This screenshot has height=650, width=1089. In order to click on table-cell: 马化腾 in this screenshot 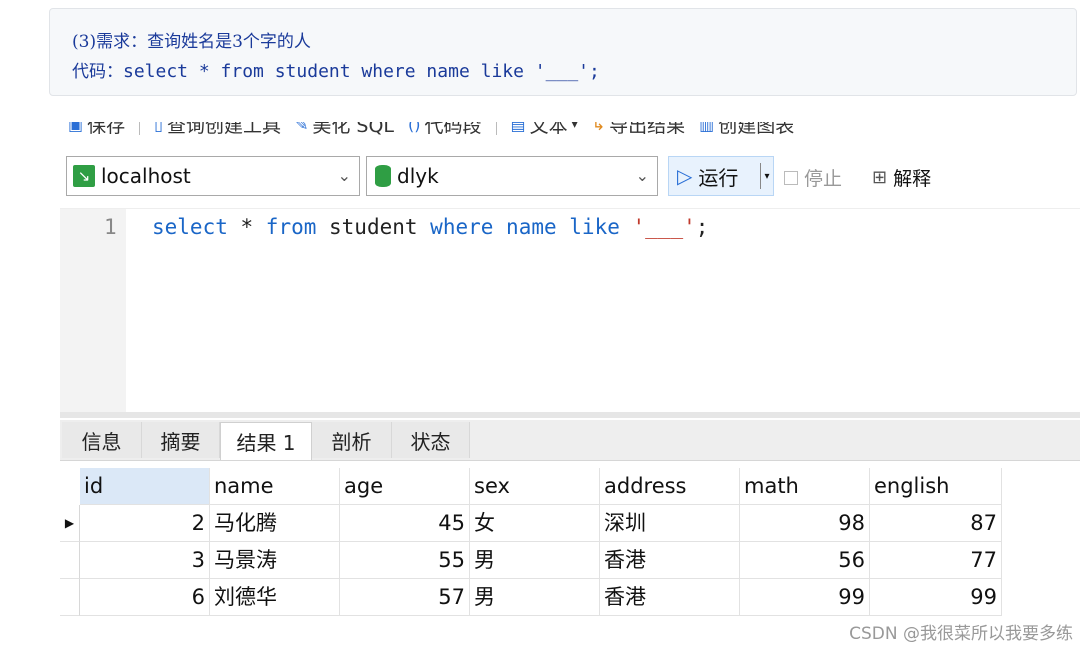, I will do `click(275, 523)`.